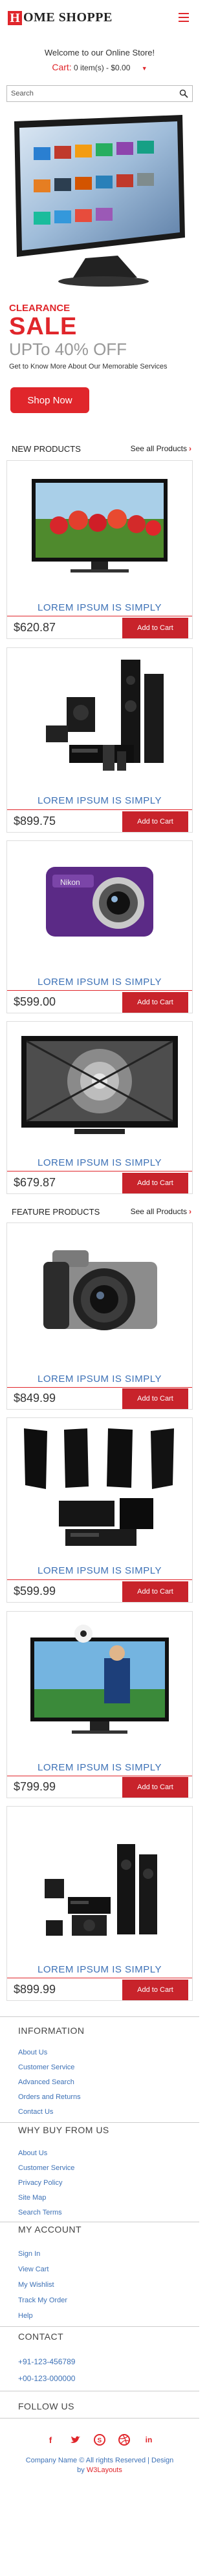 Image resolution: width=207 pixels, height=2576 pixels. What do you see at coordinates (43, 326) in the screenshot?
I see `hero-sale-title: SALE` at bounding box center [43, 326].